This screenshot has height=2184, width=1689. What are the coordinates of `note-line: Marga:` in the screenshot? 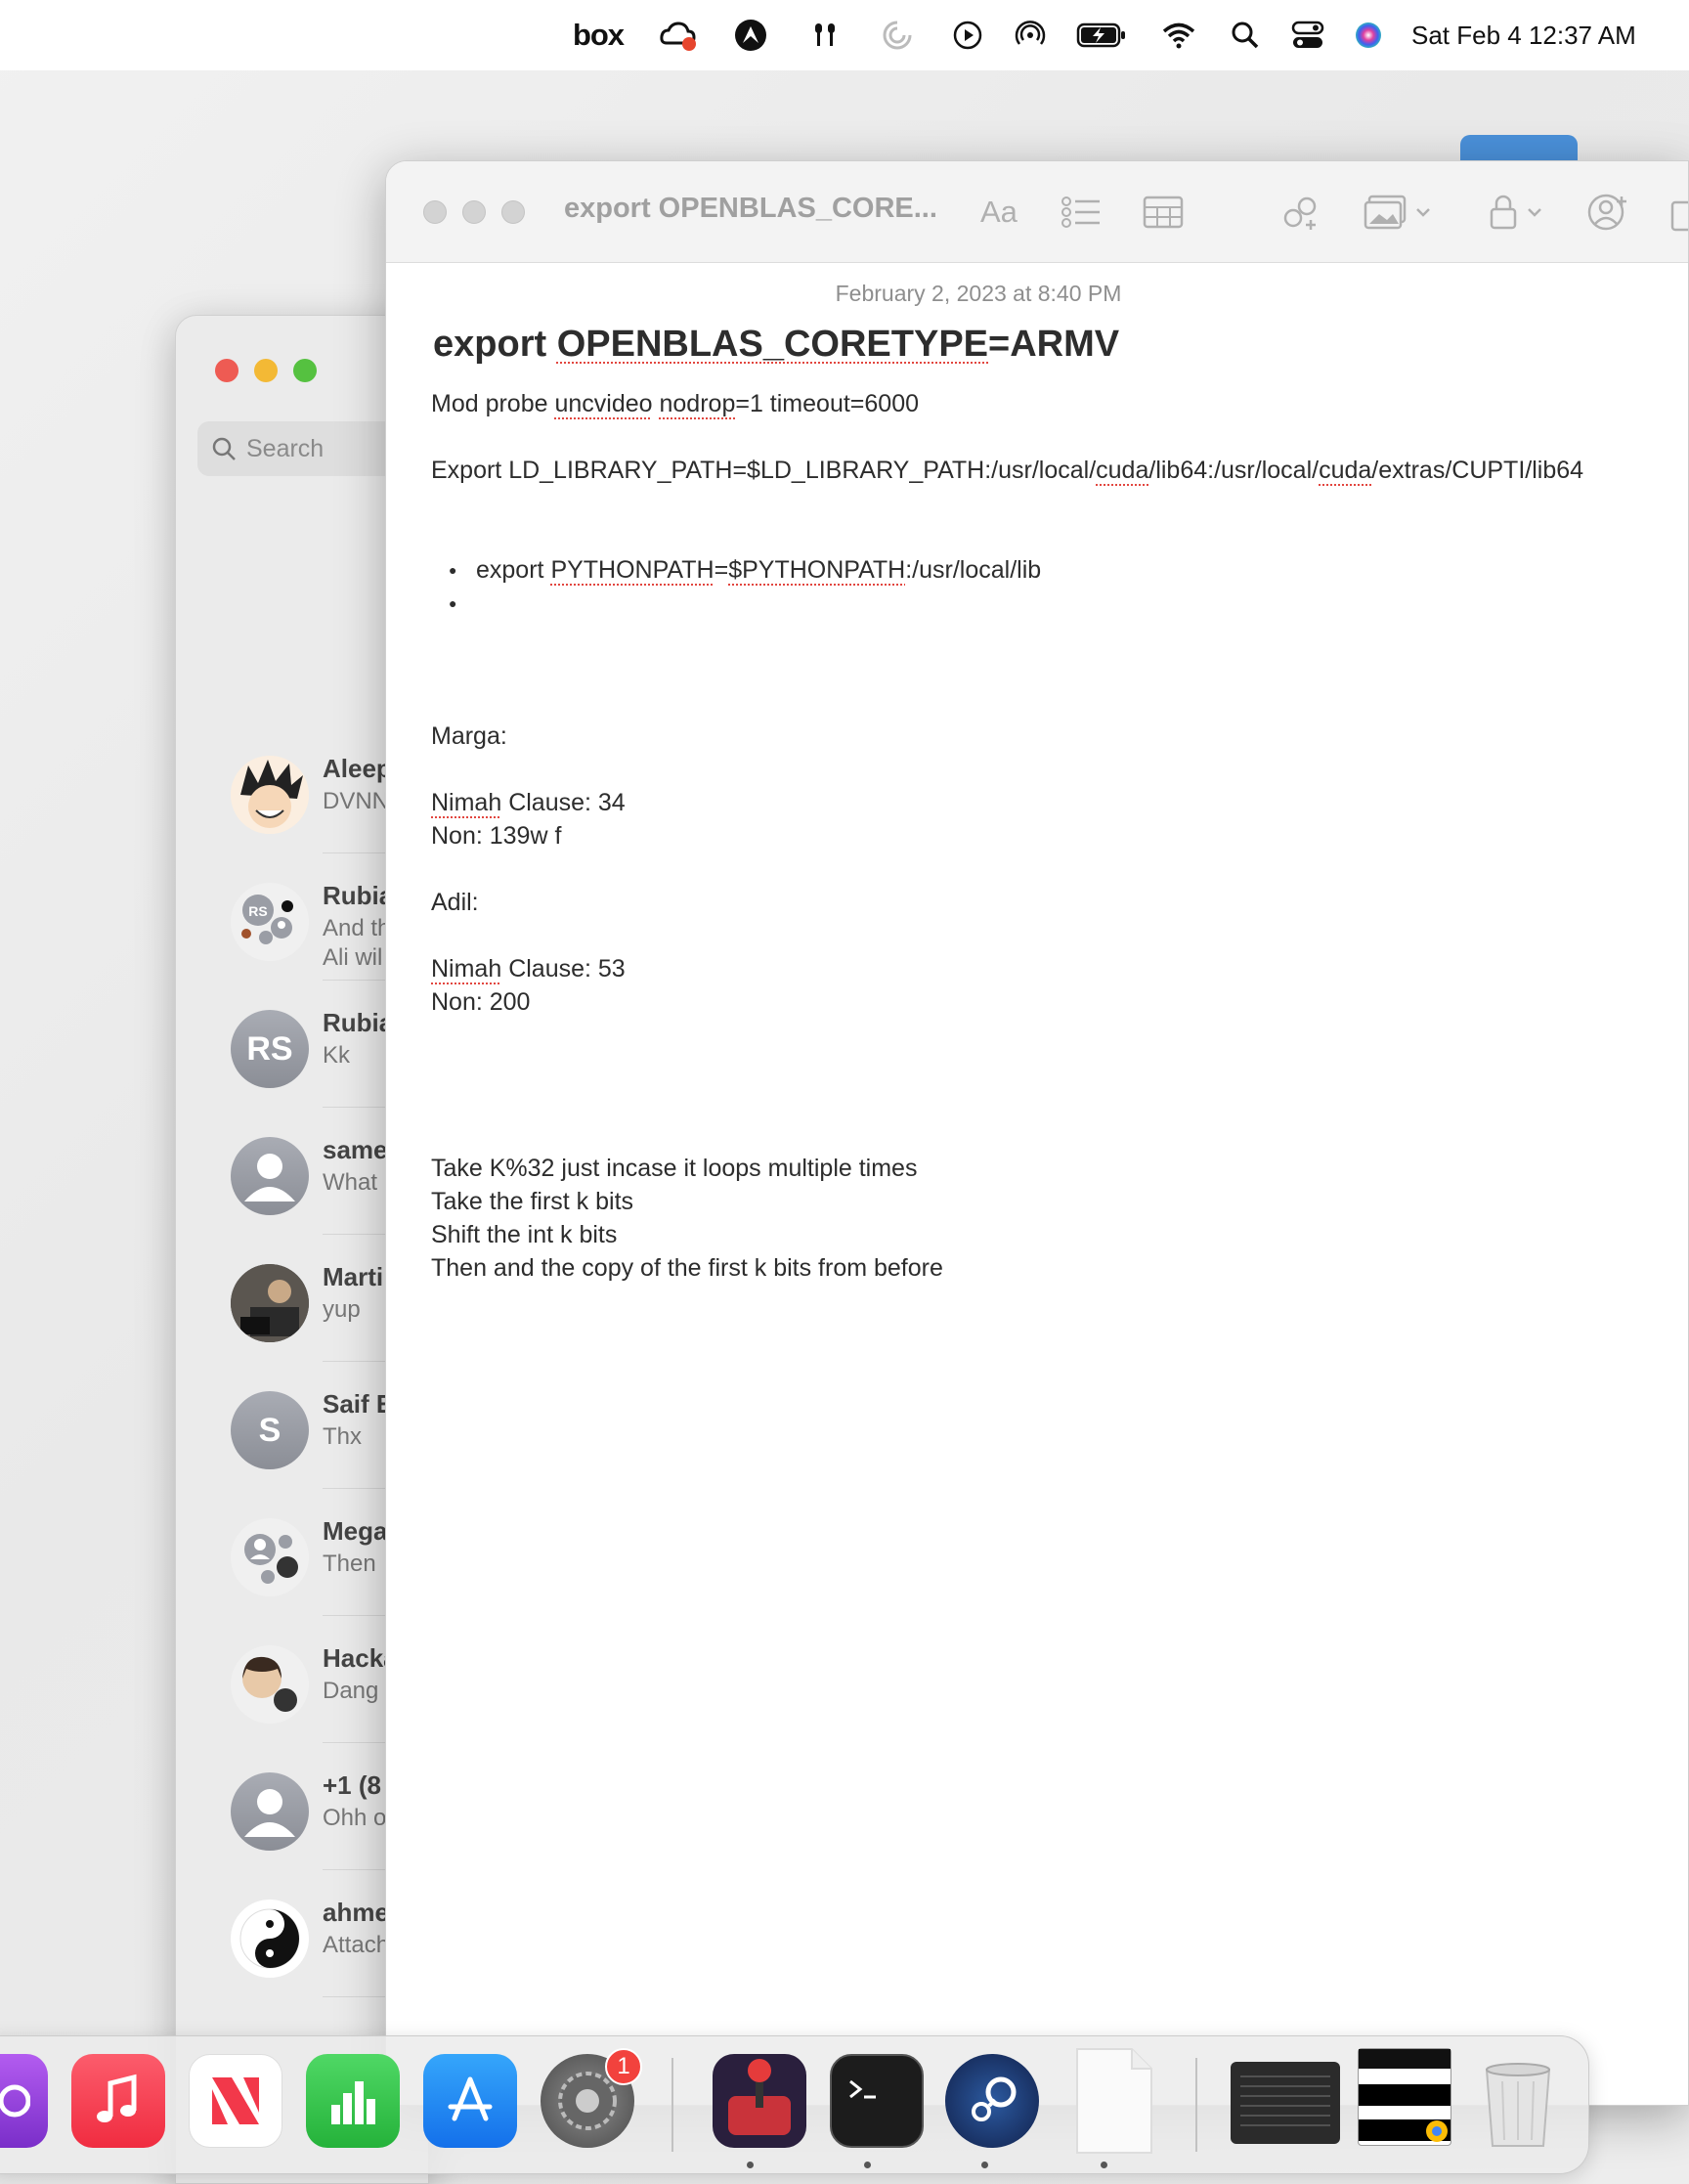 It's located at (469, 736).